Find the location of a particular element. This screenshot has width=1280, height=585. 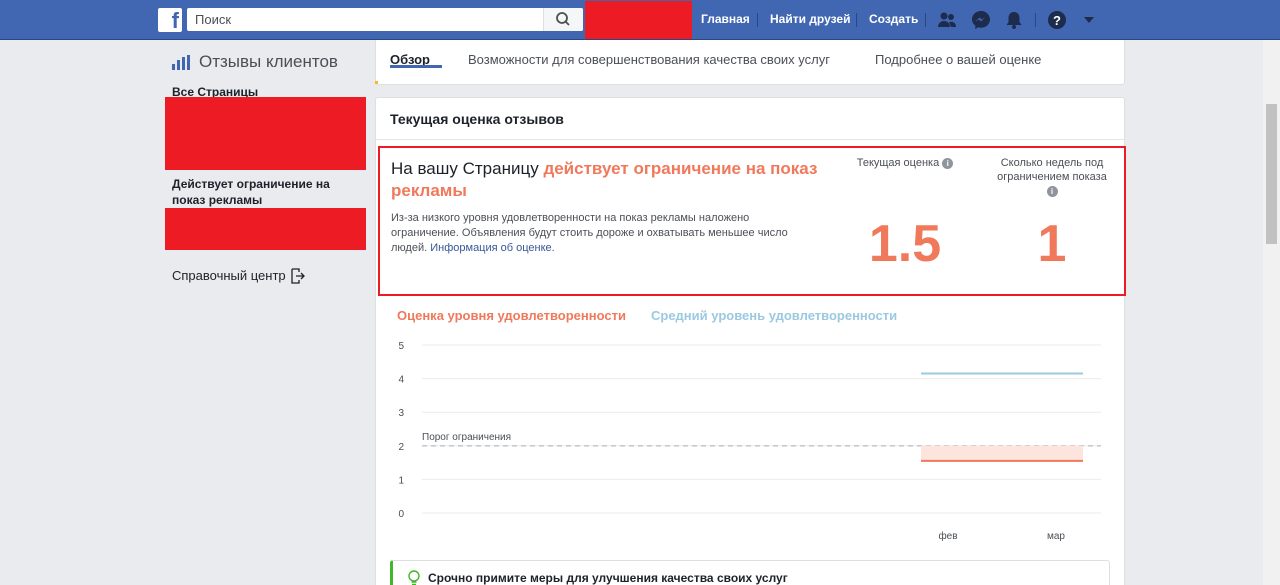

x-tick-label: мар is located at coordinates (1056, 536).